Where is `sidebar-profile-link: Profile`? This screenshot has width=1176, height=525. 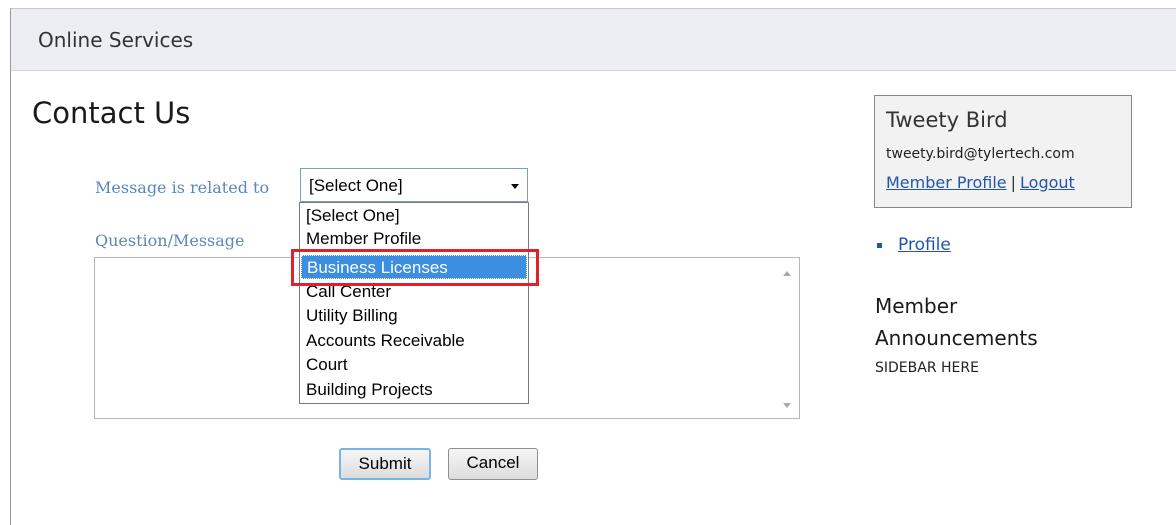 sidebar-profile-link: Profile is located at coordinates (924, 245).